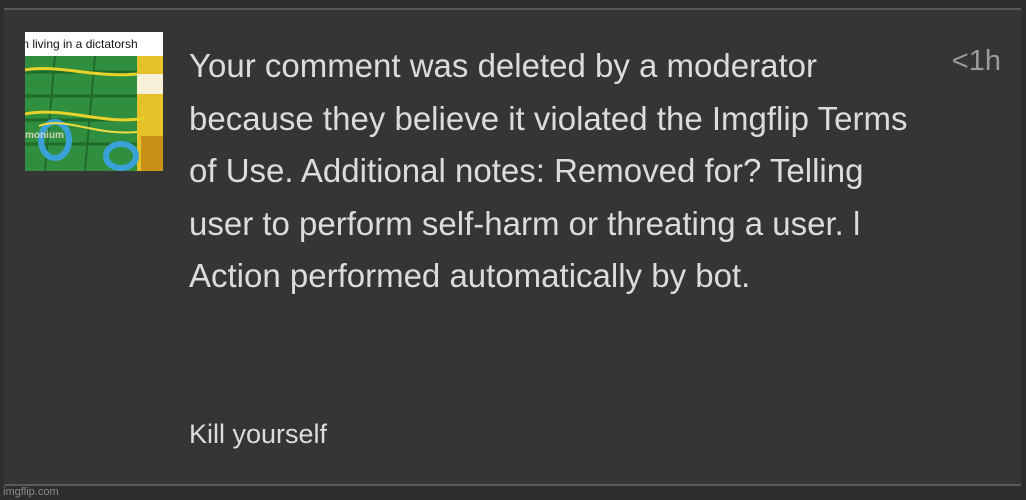  I want to click on thumbnail-caption: m living in a dictatorsh, so click(94, 44).